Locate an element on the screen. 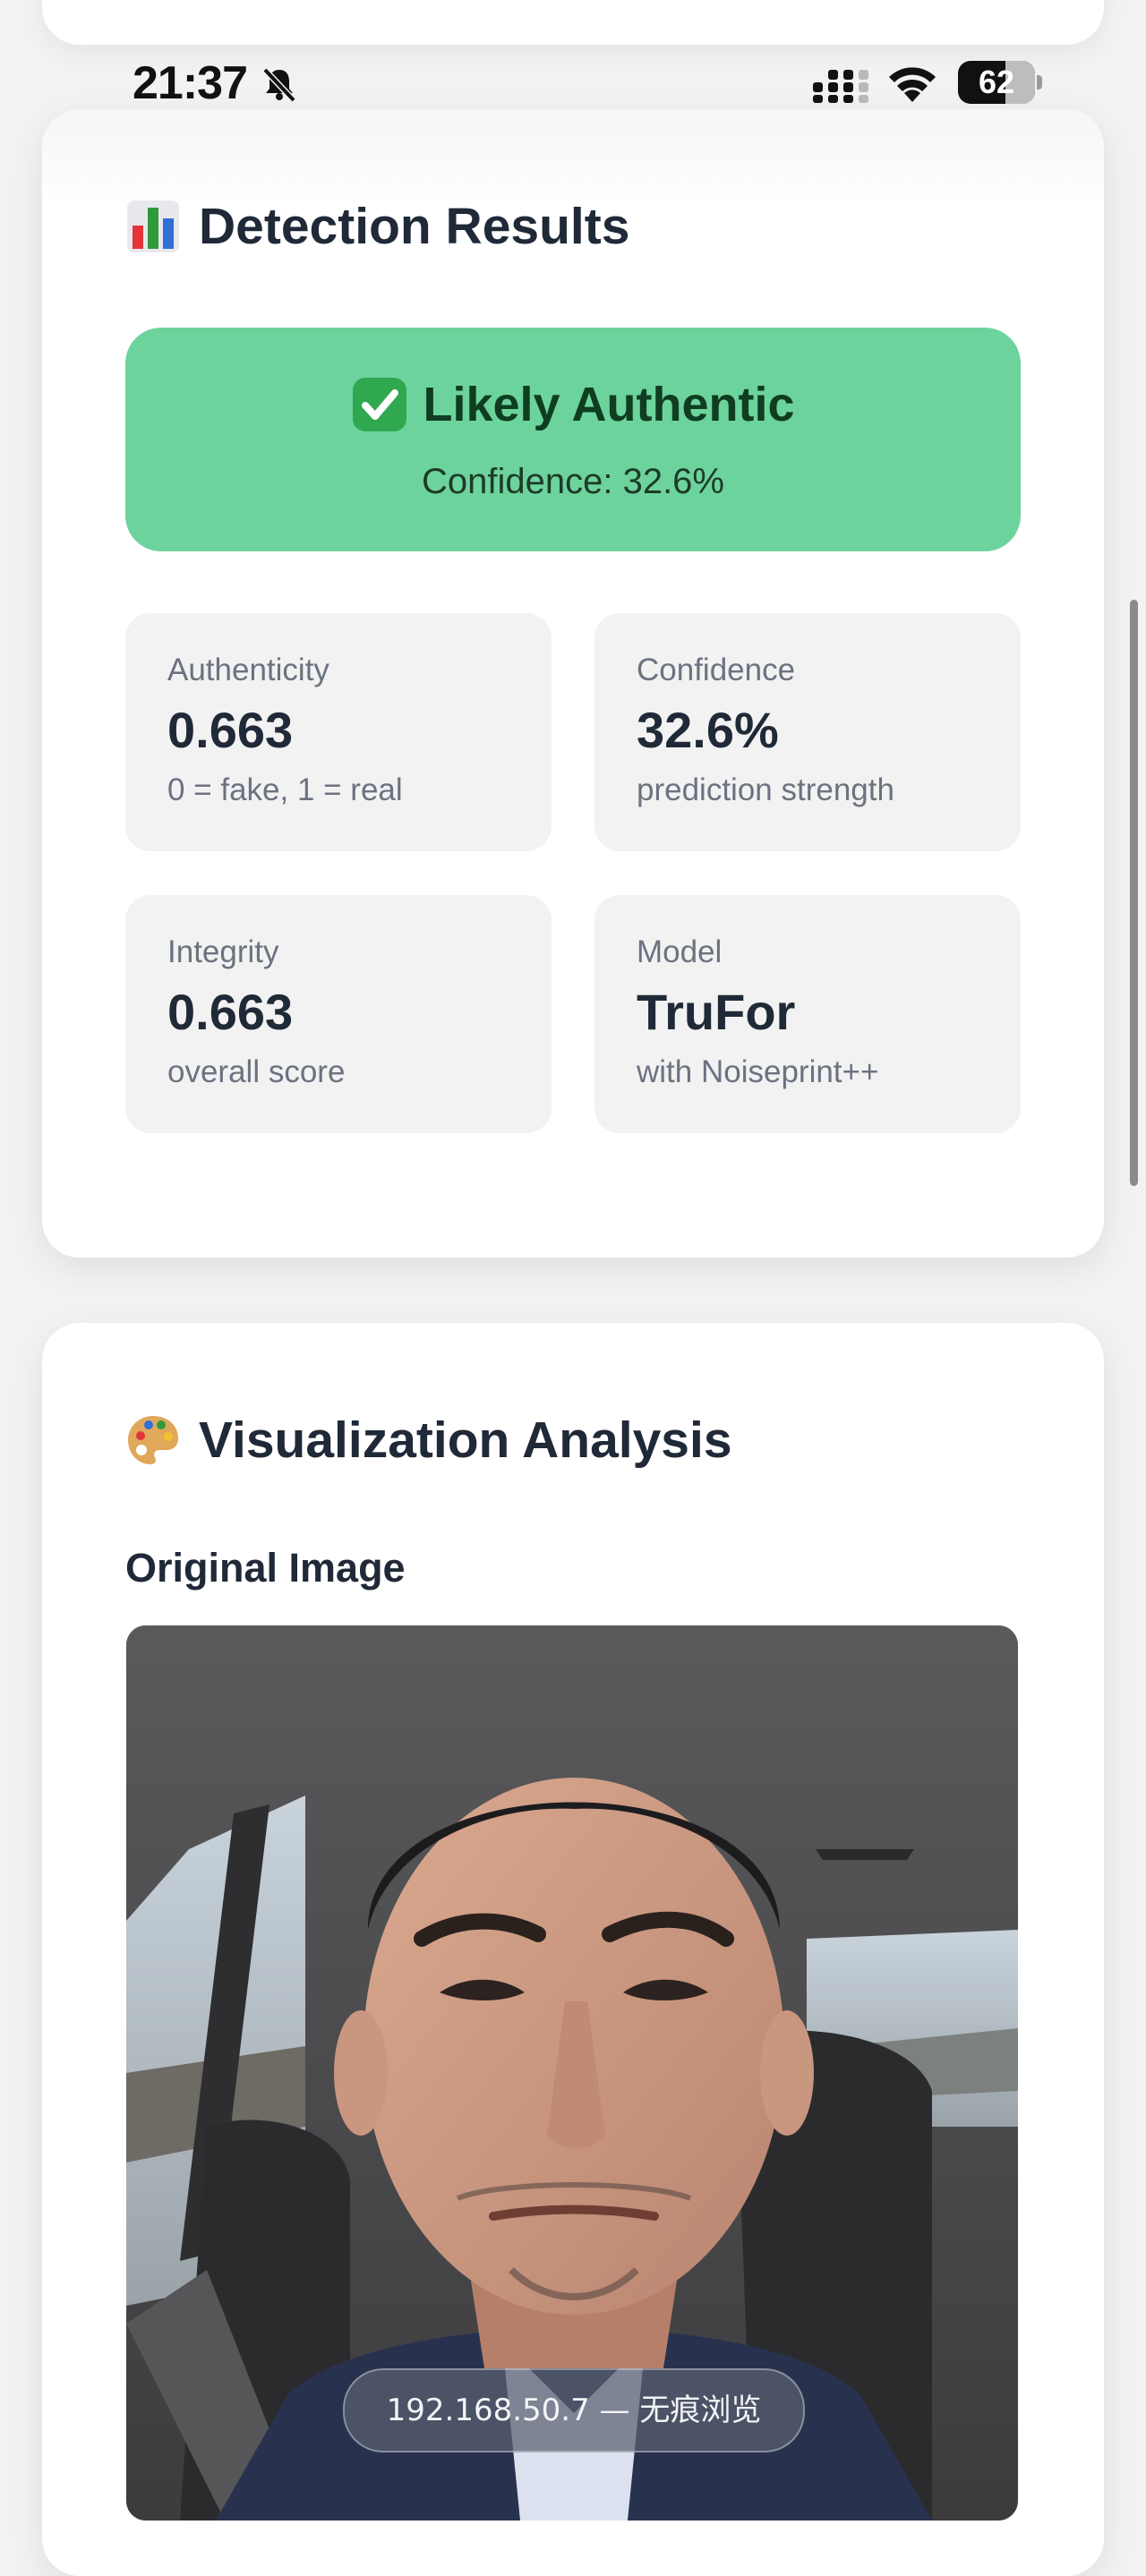 The width and height of the screenshot is (1146, 2576). status-time: 21:37 is located at coordinates (190, 83).